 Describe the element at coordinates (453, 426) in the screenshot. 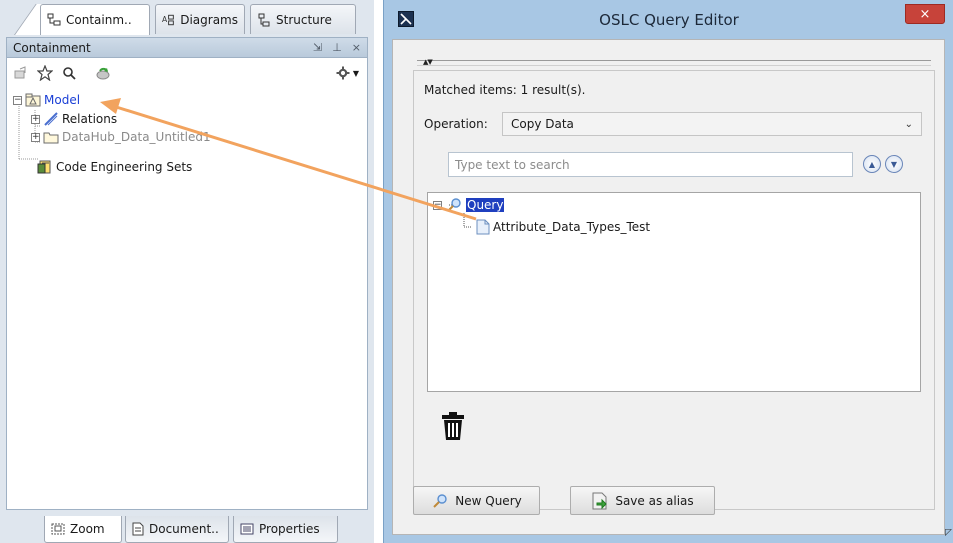

I see `trash-icon` at that location.